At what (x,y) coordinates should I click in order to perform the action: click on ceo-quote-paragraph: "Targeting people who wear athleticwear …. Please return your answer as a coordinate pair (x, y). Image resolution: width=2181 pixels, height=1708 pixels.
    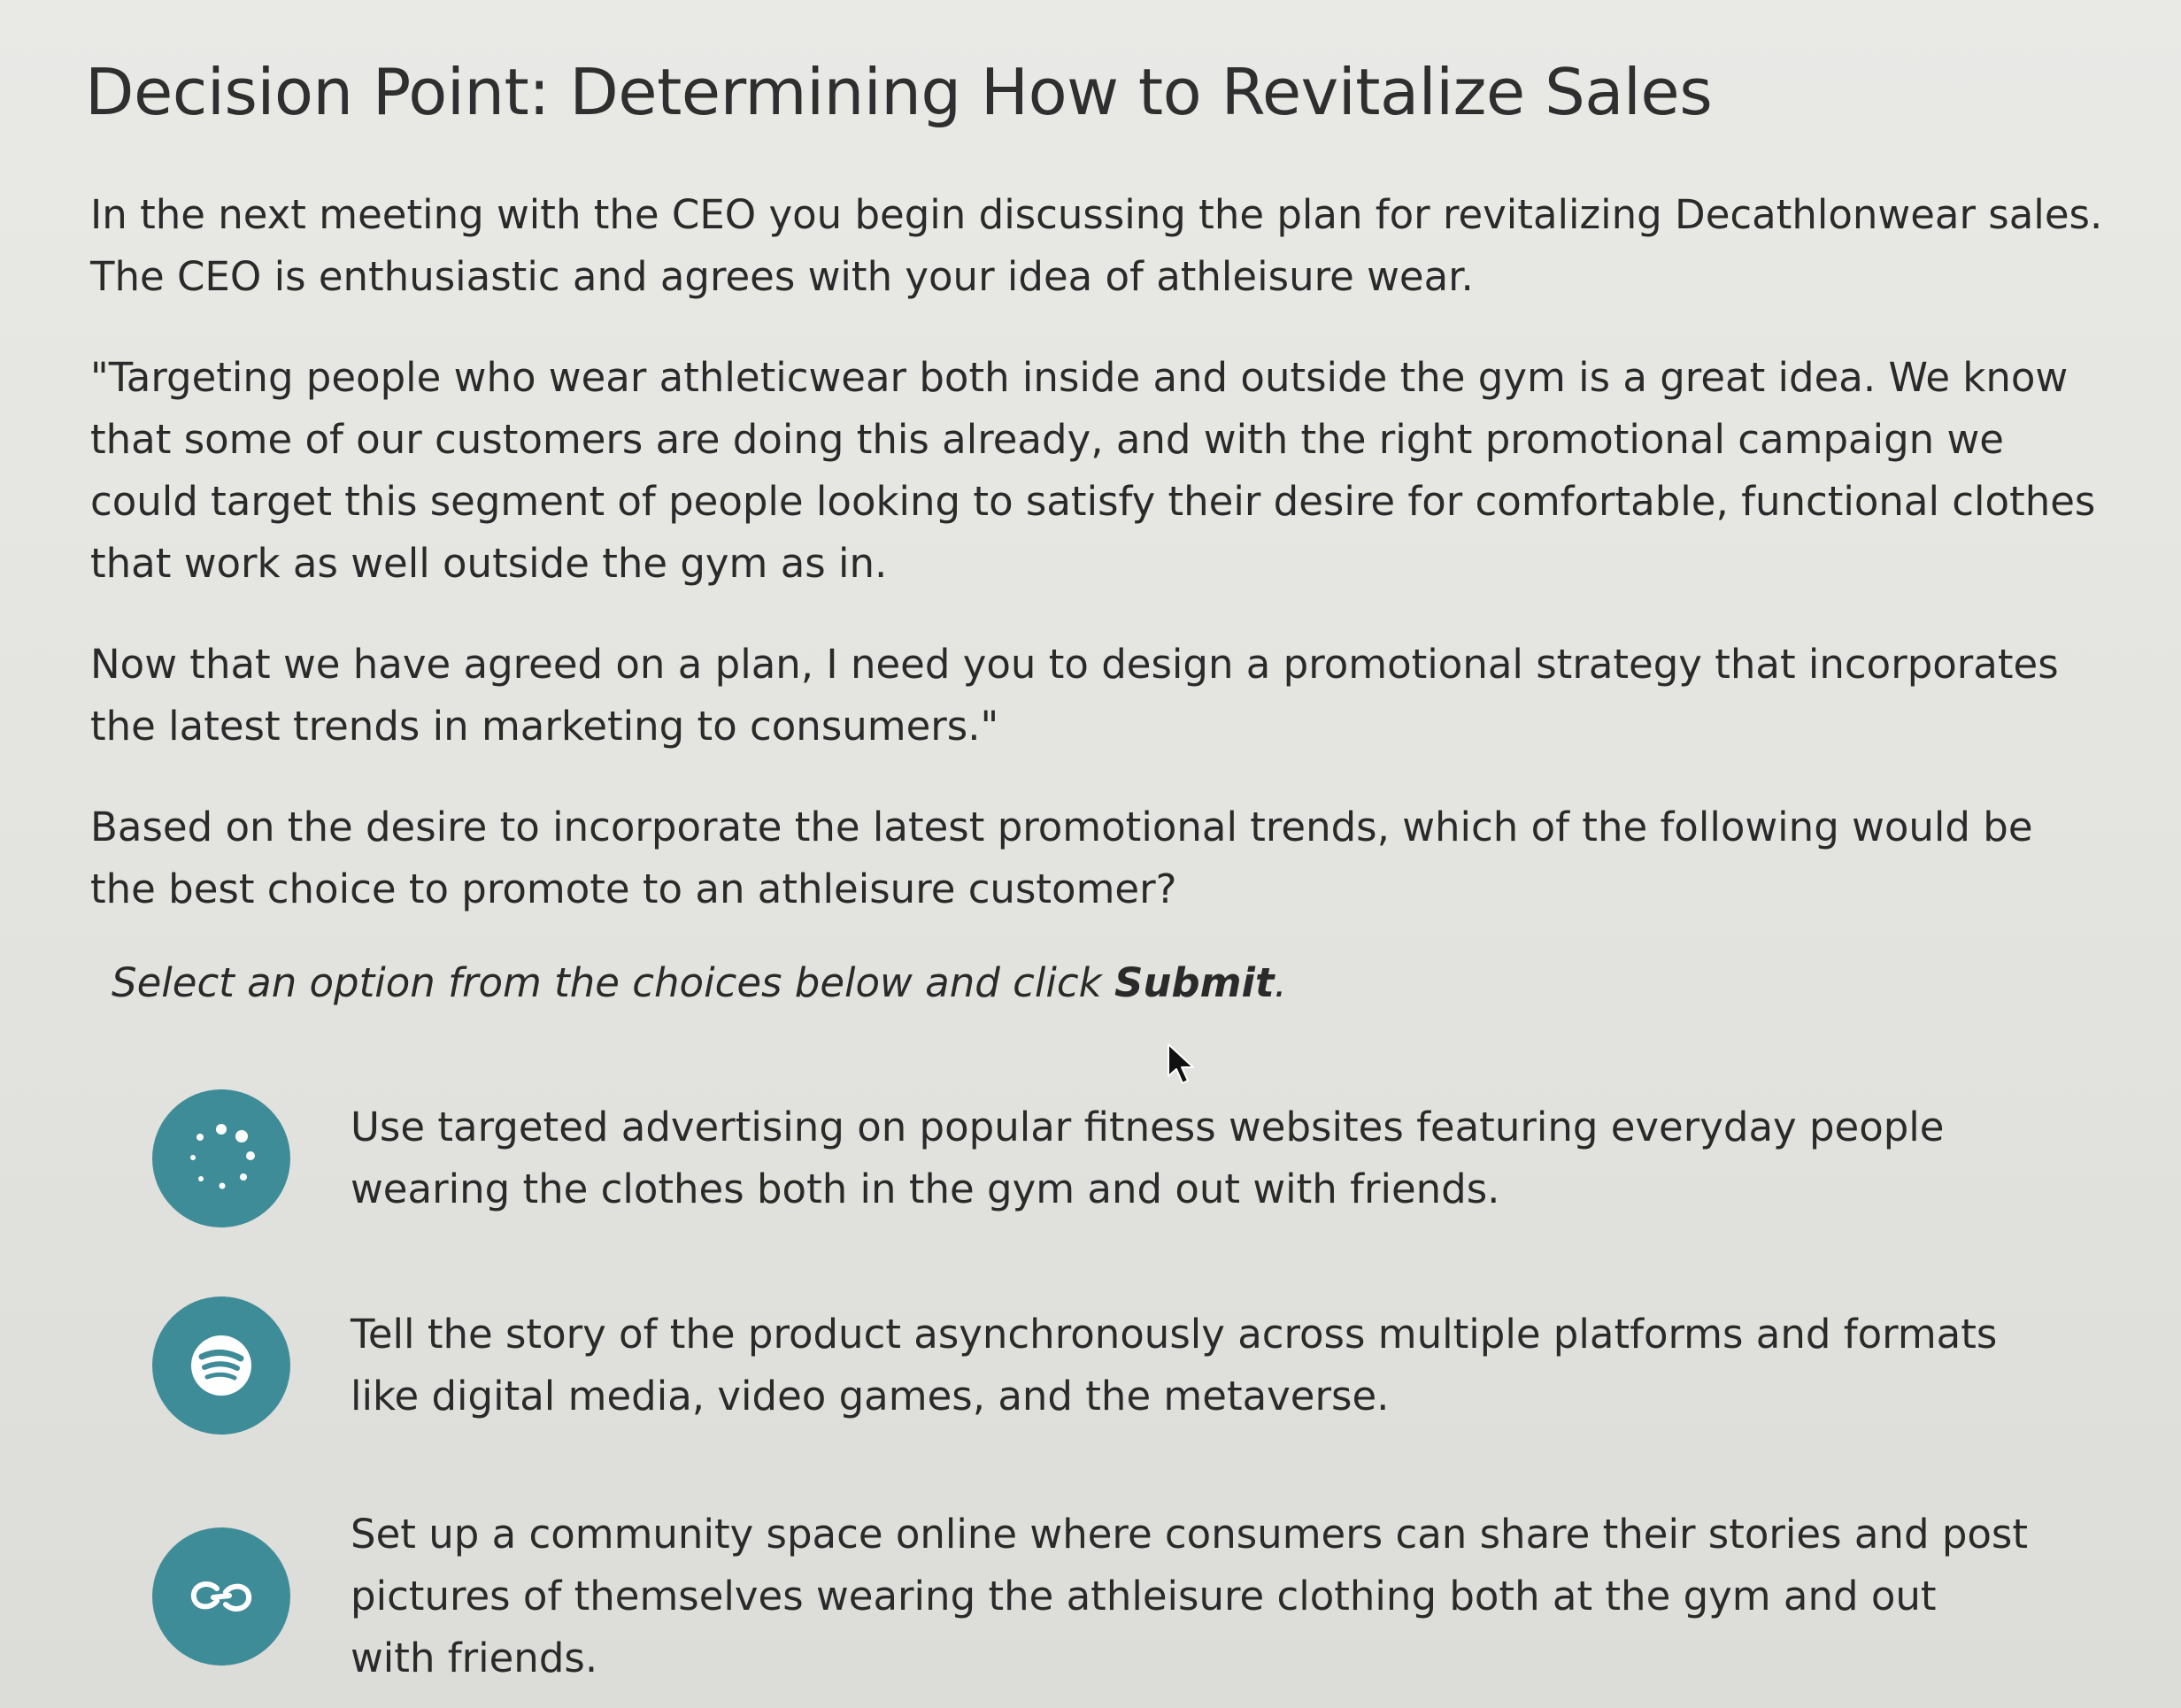
    Looking at the image, I should click on (1093, 470).